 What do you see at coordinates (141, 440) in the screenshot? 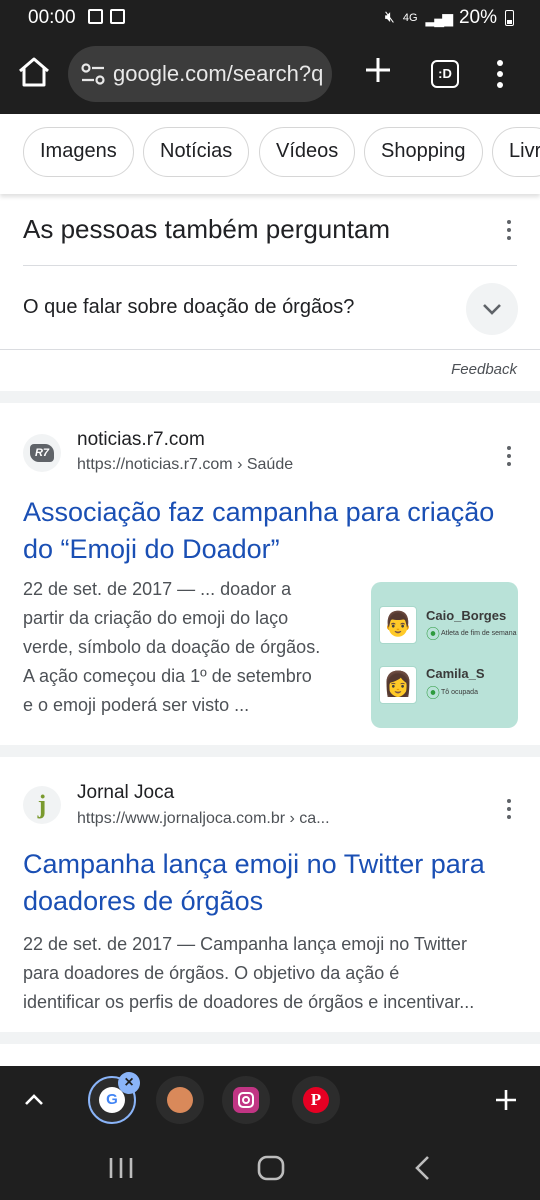
I see `result-site-name: noticias.r7.com` at bounding box center [141, 440].